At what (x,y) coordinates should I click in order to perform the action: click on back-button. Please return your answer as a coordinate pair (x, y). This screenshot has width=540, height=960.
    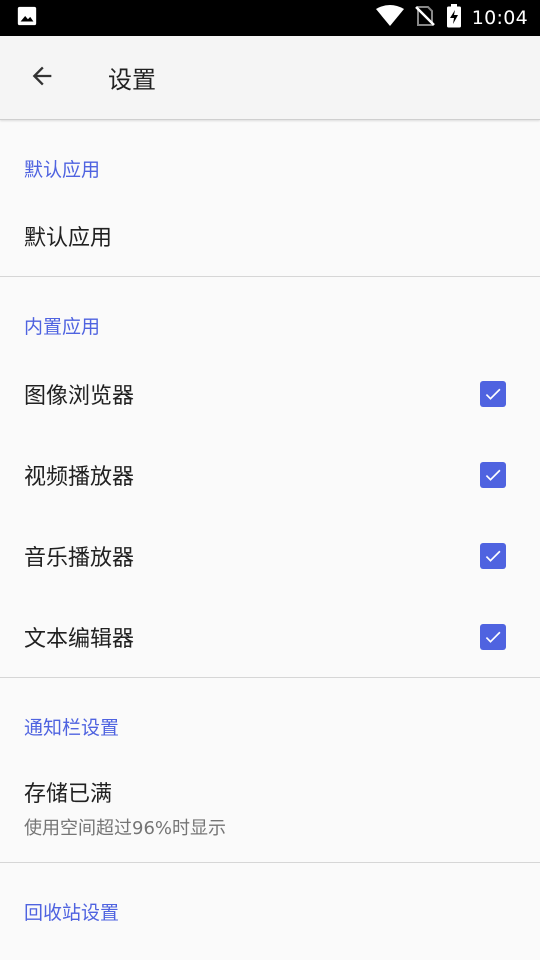
    Looking at the image, I should click on (42, 78).